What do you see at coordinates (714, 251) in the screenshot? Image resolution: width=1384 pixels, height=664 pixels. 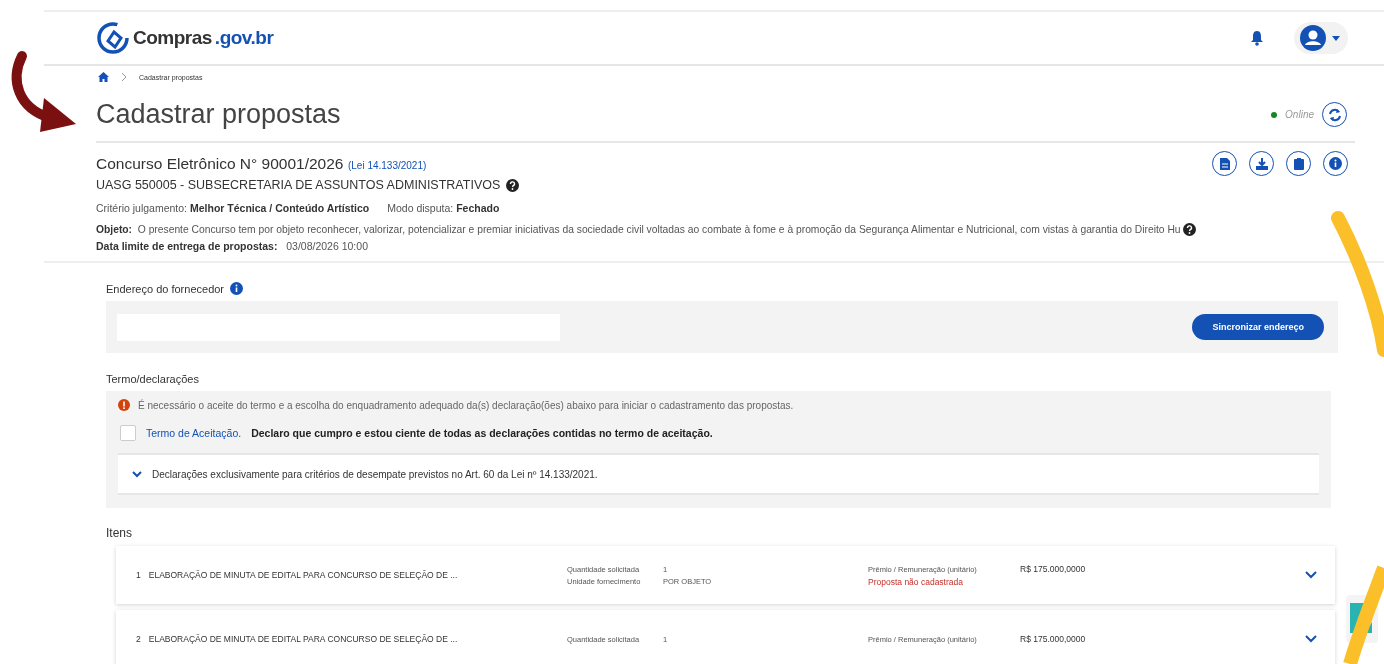 I see `deadline-text: Data limite de entrega de propostas: 03/08/2026 10:00` at bounding box center [714, 251].